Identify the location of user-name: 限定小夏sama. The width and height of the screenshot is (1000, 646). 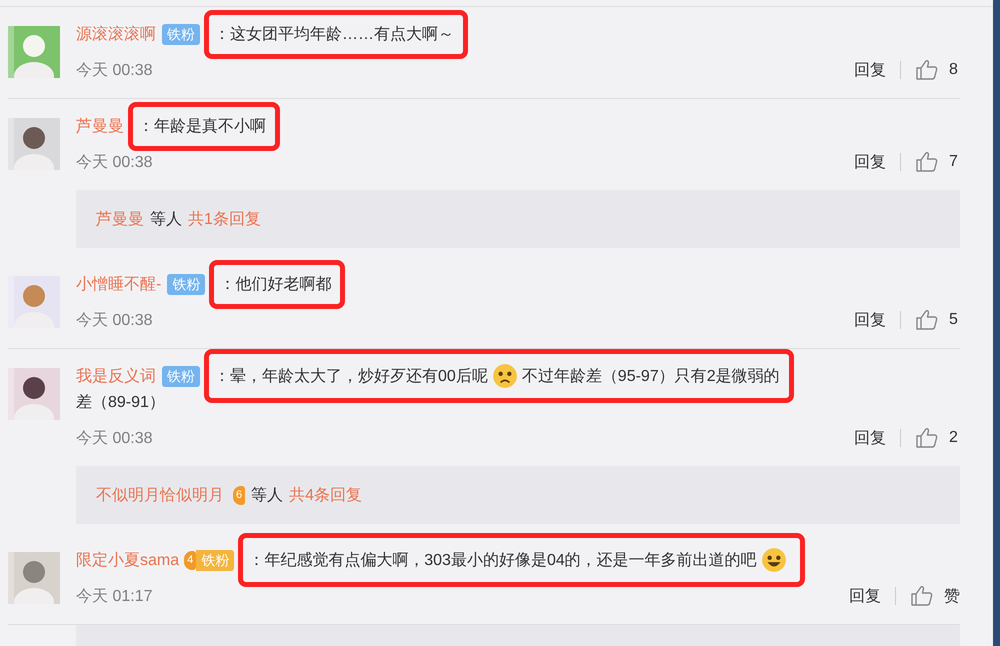
(128, 560).